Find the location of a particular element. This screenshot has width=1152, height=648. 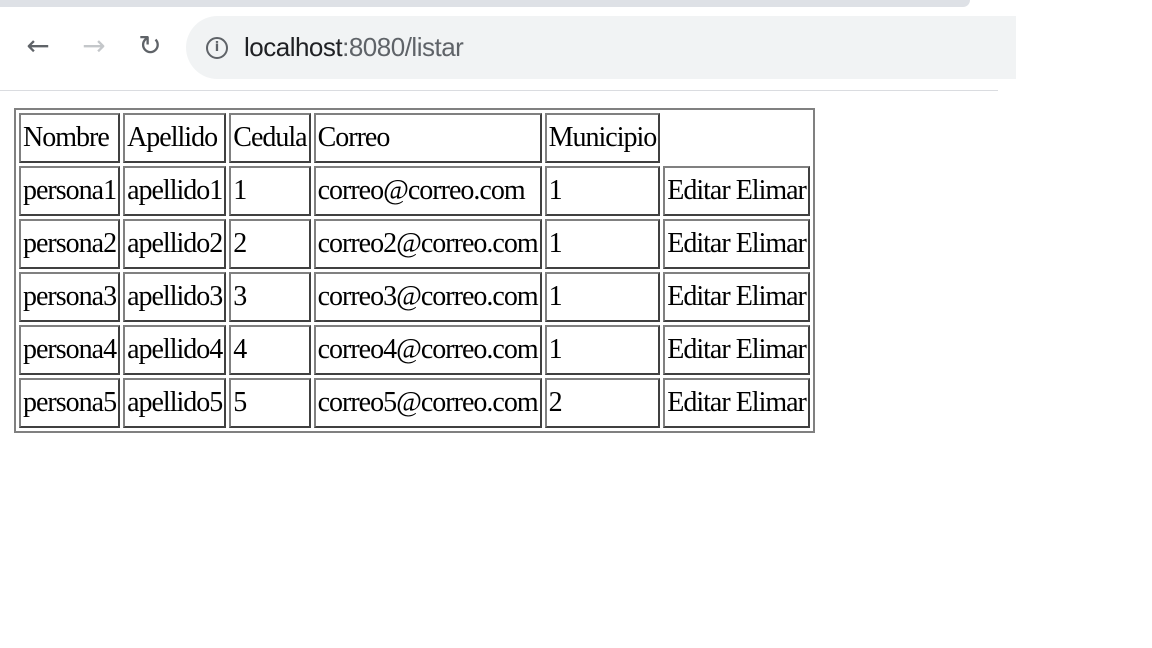

cell-nombre: persona2 is located at coordinates (70, 244).